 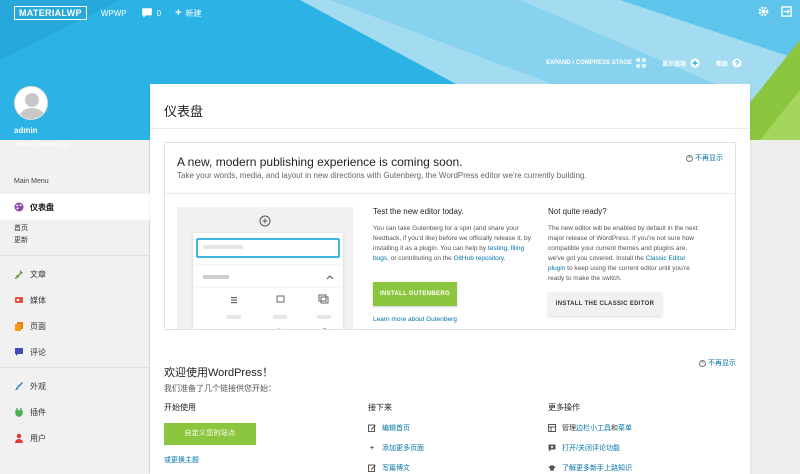 I want to click on new-content-link: + 新建, so click(x=188, y=13).